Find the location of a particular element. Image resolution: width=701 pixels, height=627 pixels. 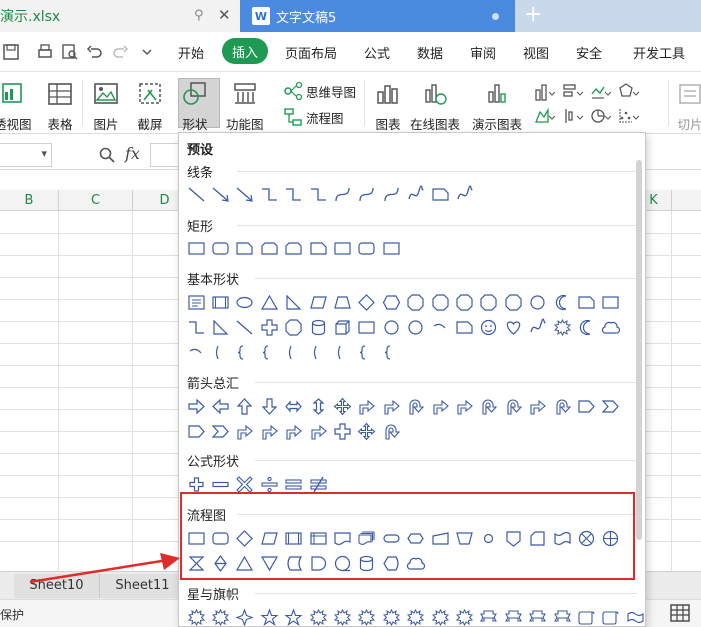

slicer-button: 切片 is located at coordinates (688, 106).